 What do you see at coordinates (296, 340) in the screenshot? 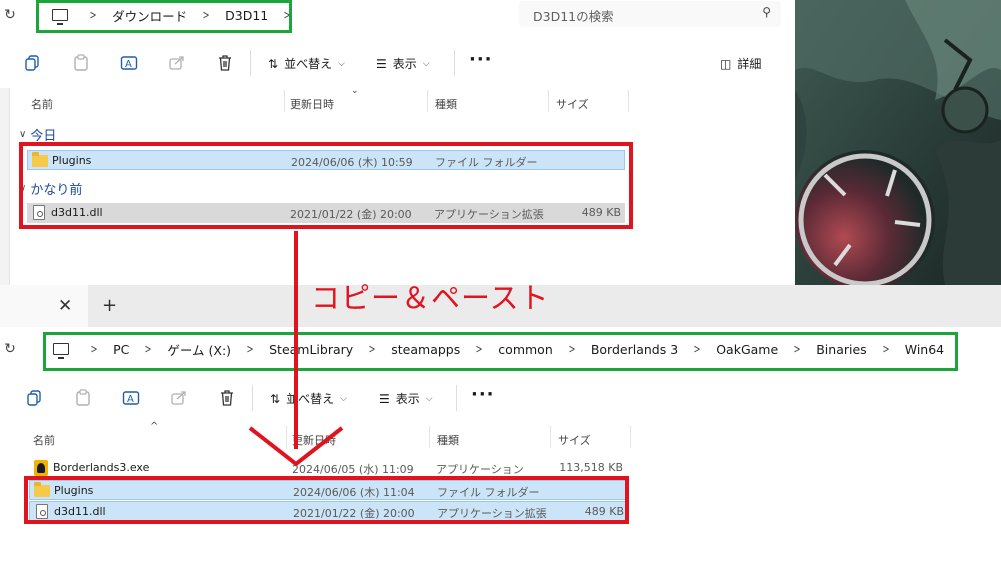
I see `annotation-arrow-line` at bounding box center [296, 340].